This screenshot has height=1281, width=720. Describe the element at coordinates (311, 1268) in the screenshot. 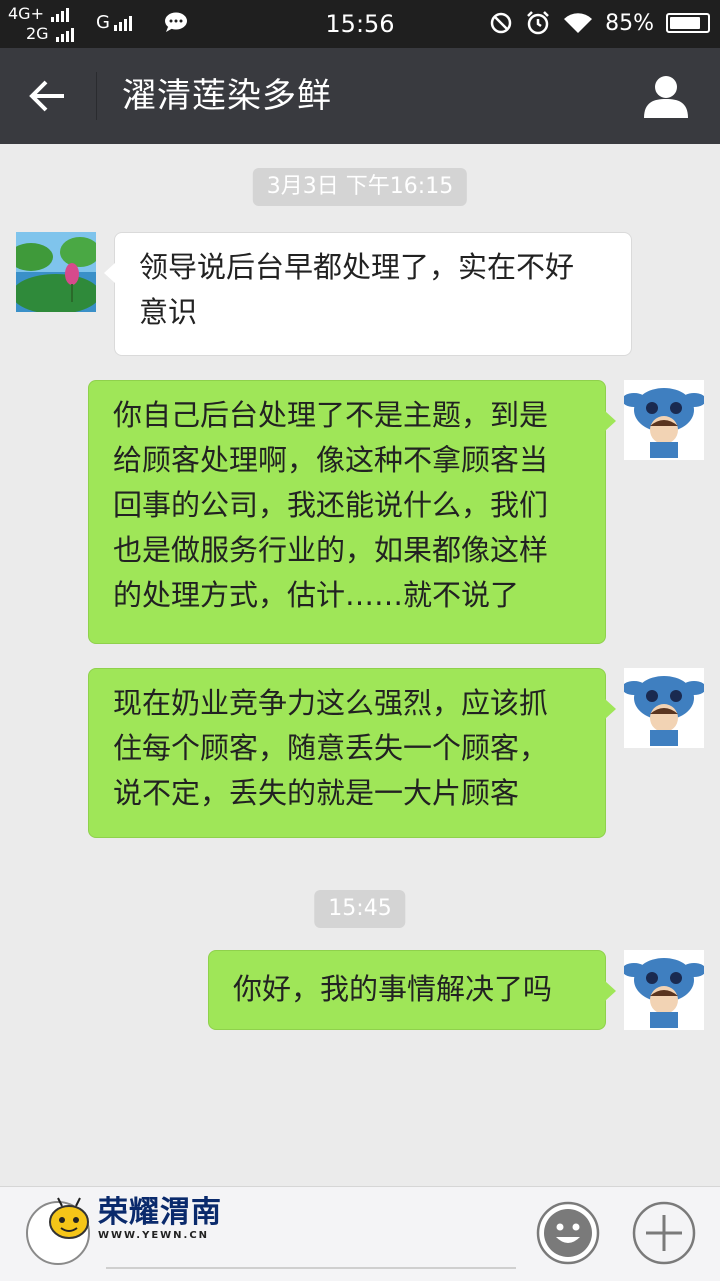

I see `message-input` at that location.